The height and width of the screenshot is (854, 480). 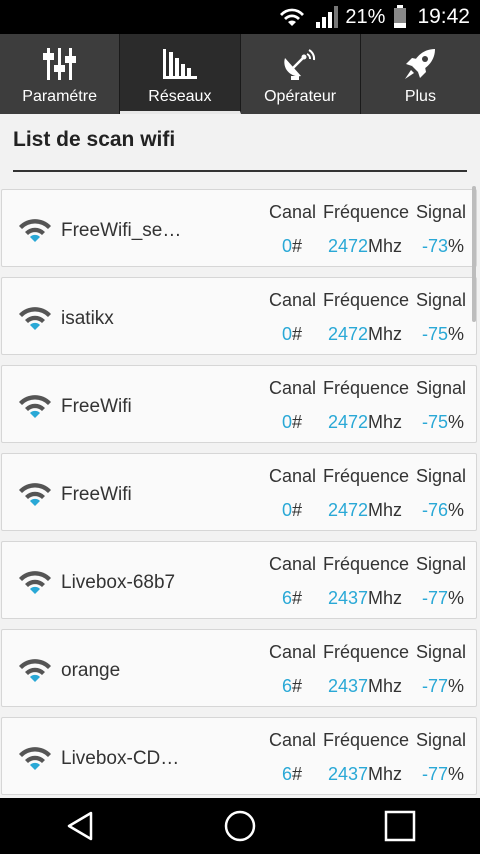 I want to click on tab-label: Réseaux, so click(x=180, y=96).